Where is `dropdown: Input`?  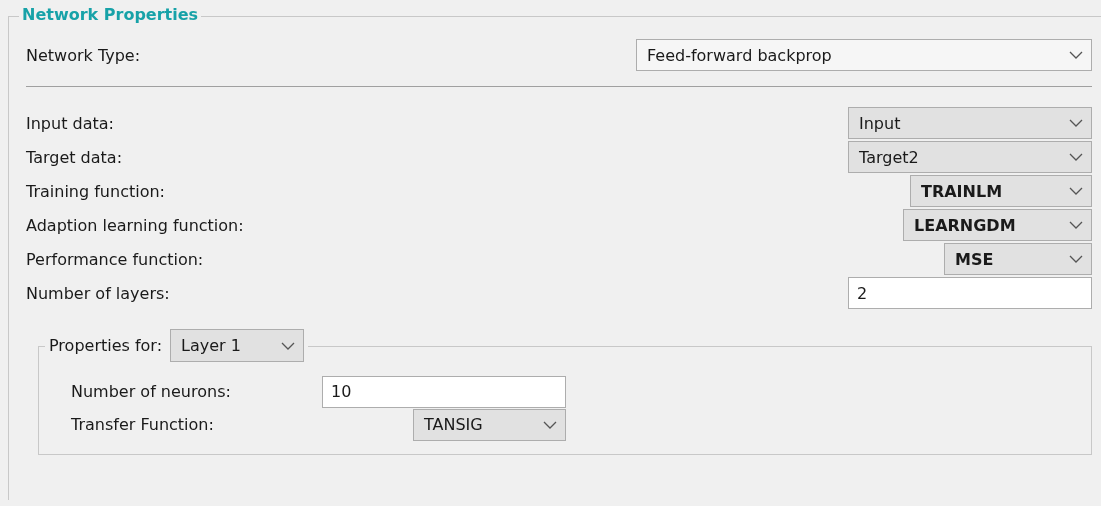
dropdown: Input is located at coordinates (970, 123).